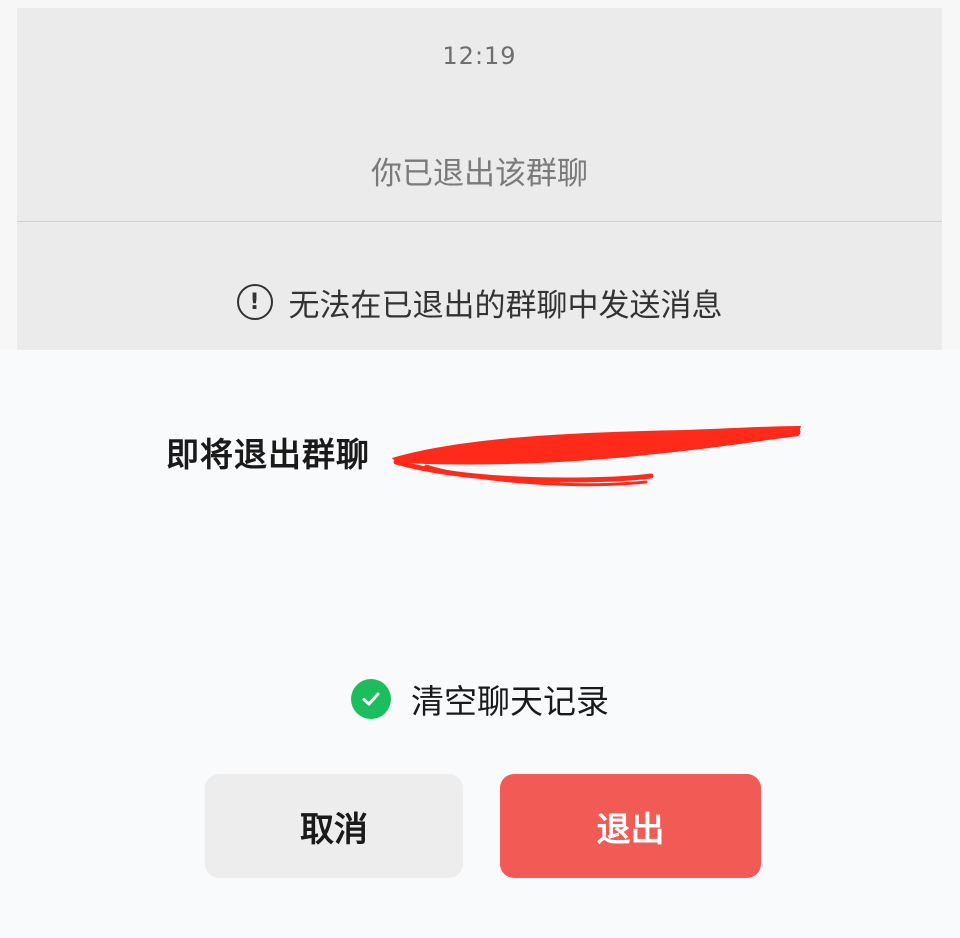  What do you see at coordinates (510, 699) in the screenshot?
I see `clear-history-label: 清空聊天记录` at bounding box center [510, 699].